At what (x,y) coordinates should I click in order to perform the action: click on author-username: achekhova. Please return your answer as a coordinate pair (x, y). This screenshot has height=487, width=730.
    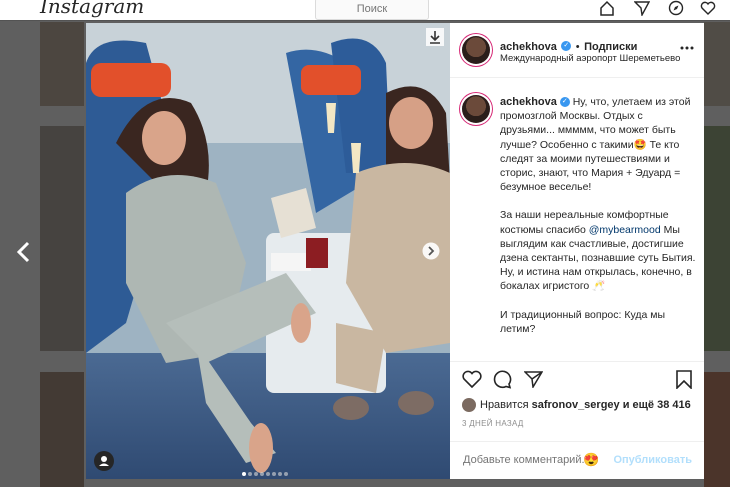
    Looking at the image, I should click on (528, 47).